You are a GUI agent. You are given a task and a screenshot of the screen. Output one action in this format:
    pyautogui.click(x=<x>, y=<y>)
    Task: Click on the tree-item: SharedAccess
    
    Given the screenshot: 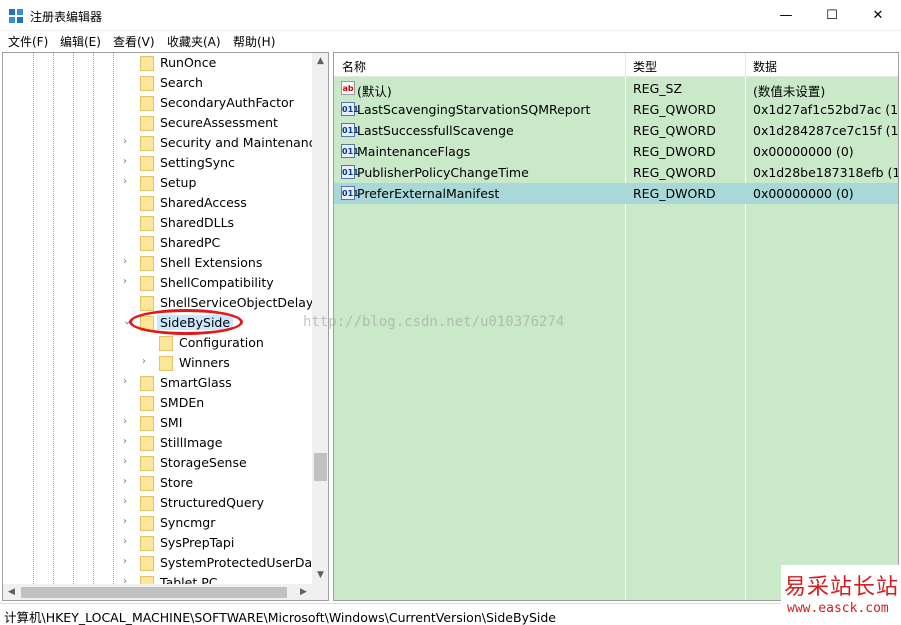 What is the action you would take?
    pyautogui.click(x=225, y=203)
    